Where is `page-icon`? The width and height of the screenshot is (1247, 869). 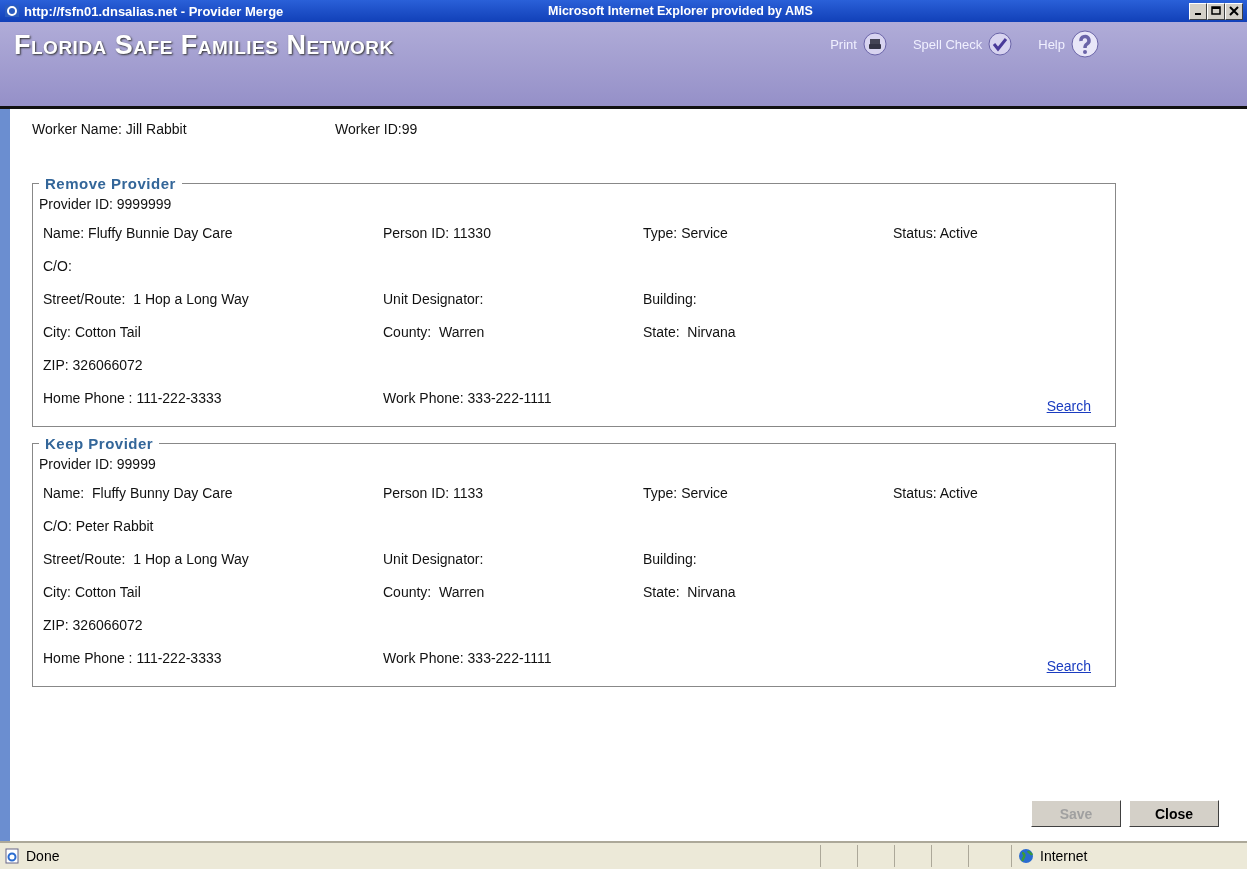 page-icon is located at coordinates (12, 856).